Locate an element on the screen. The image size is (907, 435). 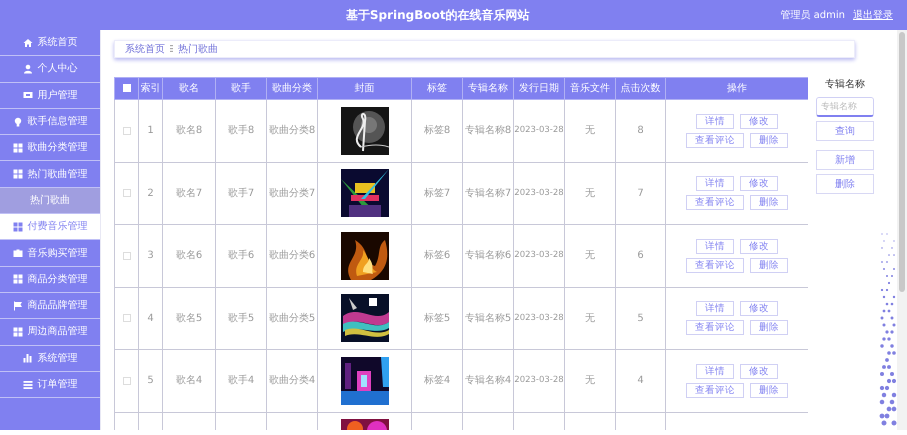
column-header: 点击次数 is located at coordinates (640, 88).